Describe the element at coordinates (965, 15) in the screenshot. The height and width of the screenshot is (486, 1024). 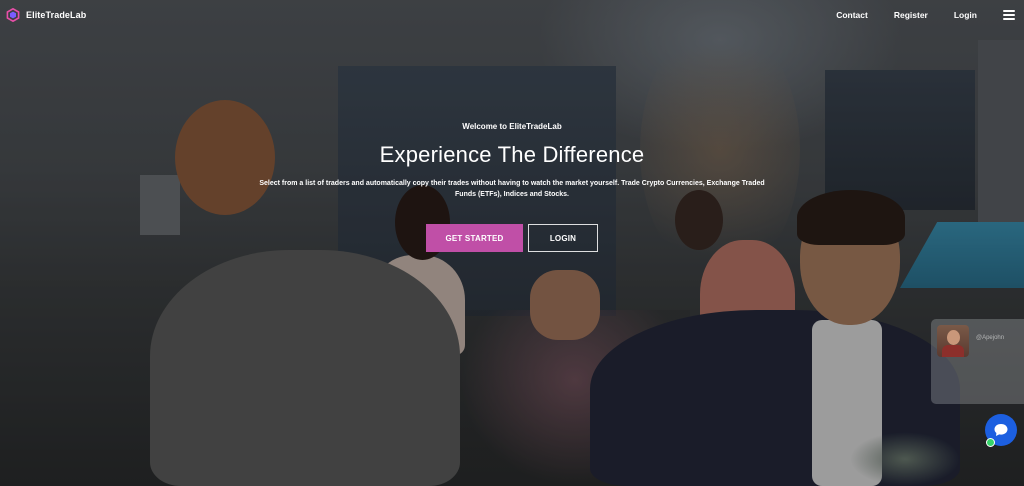
I see `nav-link-login: Login` at that location.